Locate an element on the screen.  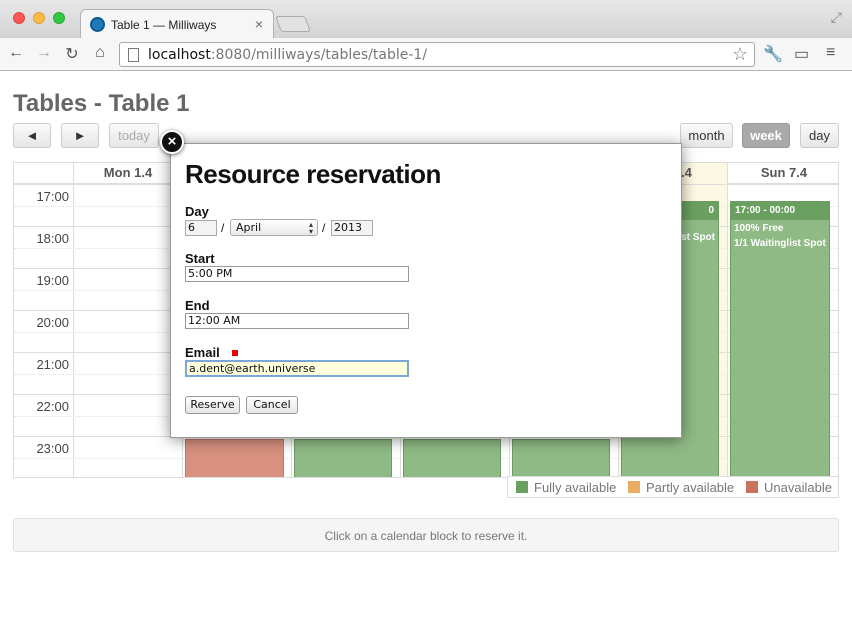
cancel-button: Cancel is located at coordinates (272, 405).